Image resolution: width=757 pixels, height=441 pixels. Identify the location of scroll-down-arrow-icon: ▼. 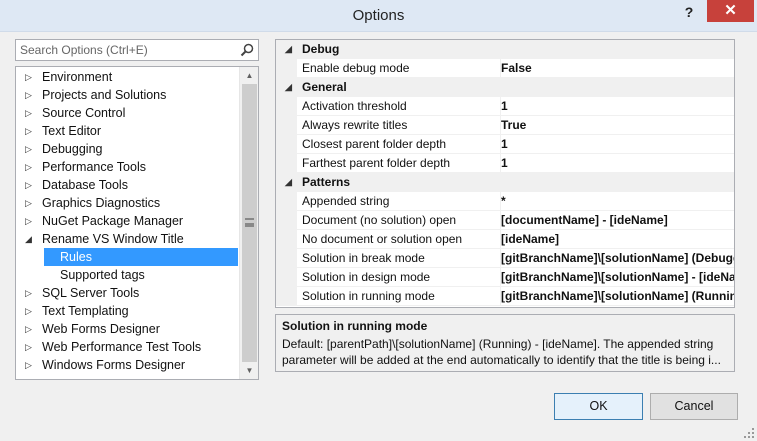
(249, 370).